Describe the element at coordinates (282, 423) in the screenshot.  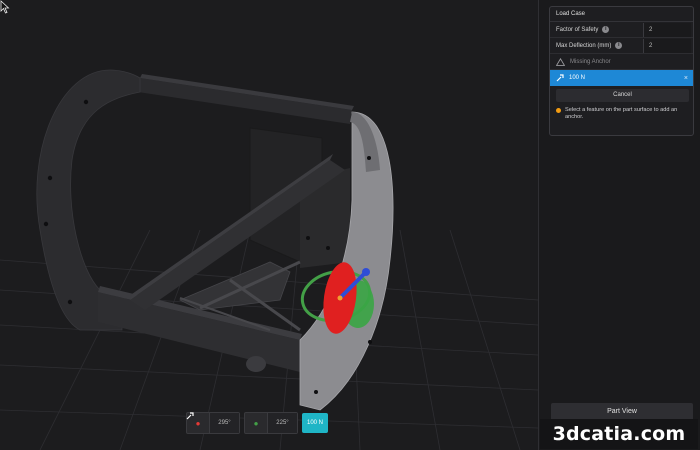
I see `rotation-y-value: 225°` at that location.